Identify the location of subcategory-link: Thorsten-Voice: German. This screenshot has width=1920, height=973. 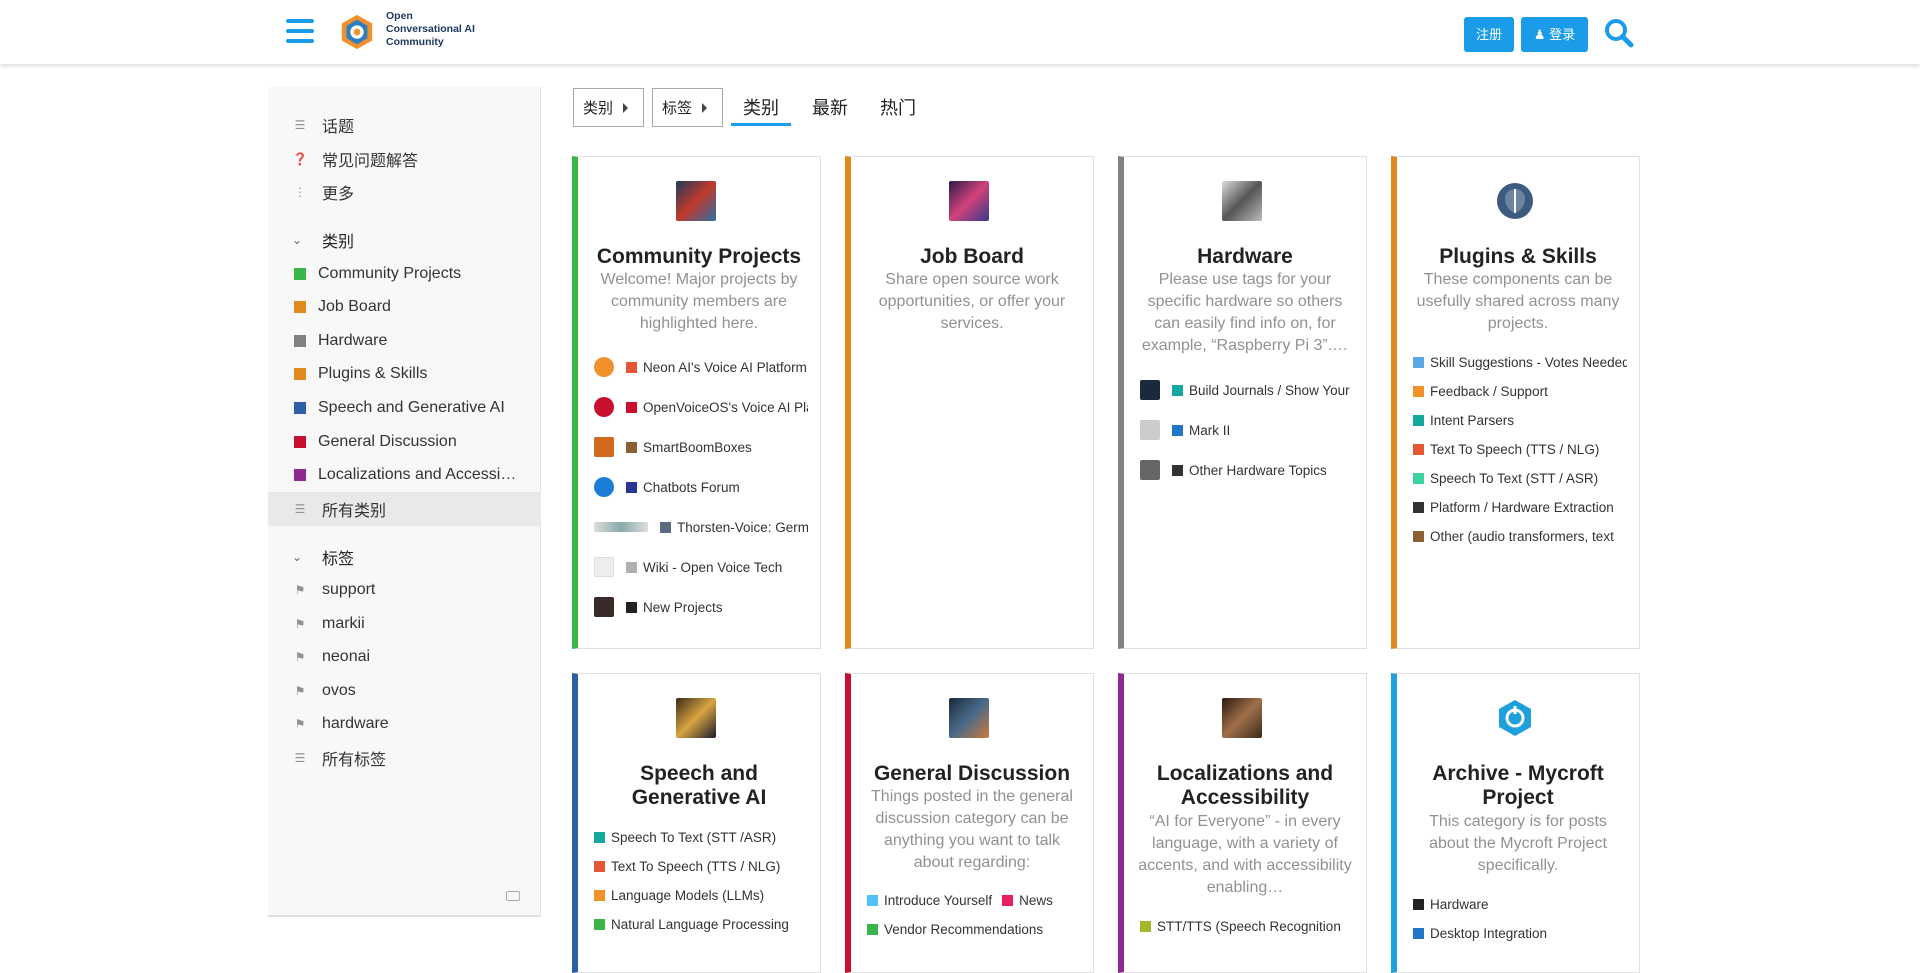
(701, 527).